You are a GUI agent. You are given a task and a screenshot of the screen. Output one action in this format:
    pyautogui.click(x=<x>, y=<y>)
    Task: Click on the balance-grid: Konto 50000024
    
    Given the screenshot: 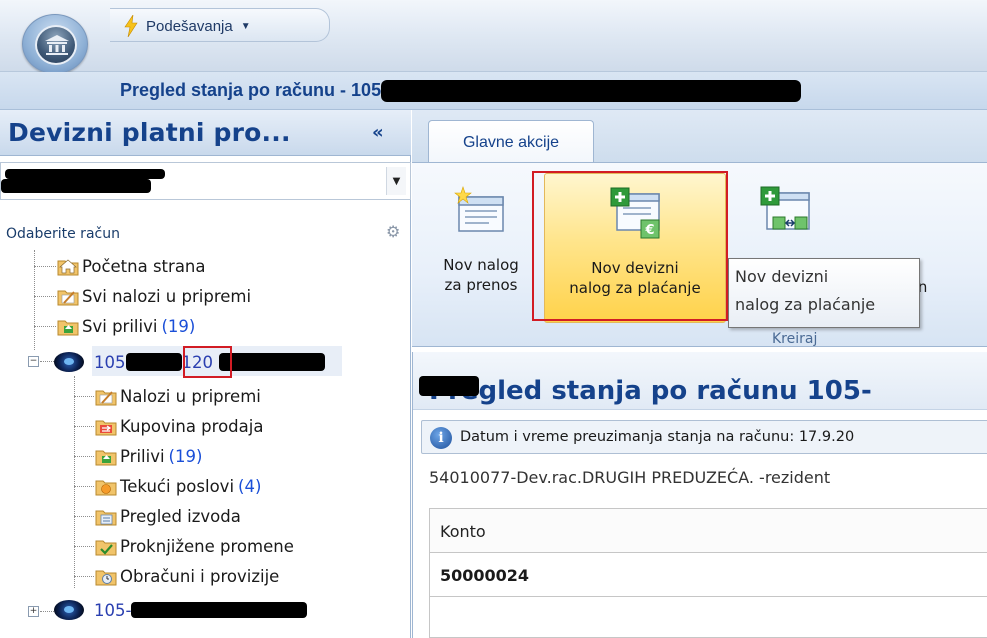 What is the action you would take?
    pyautogui.click(x=708, y=573)
    